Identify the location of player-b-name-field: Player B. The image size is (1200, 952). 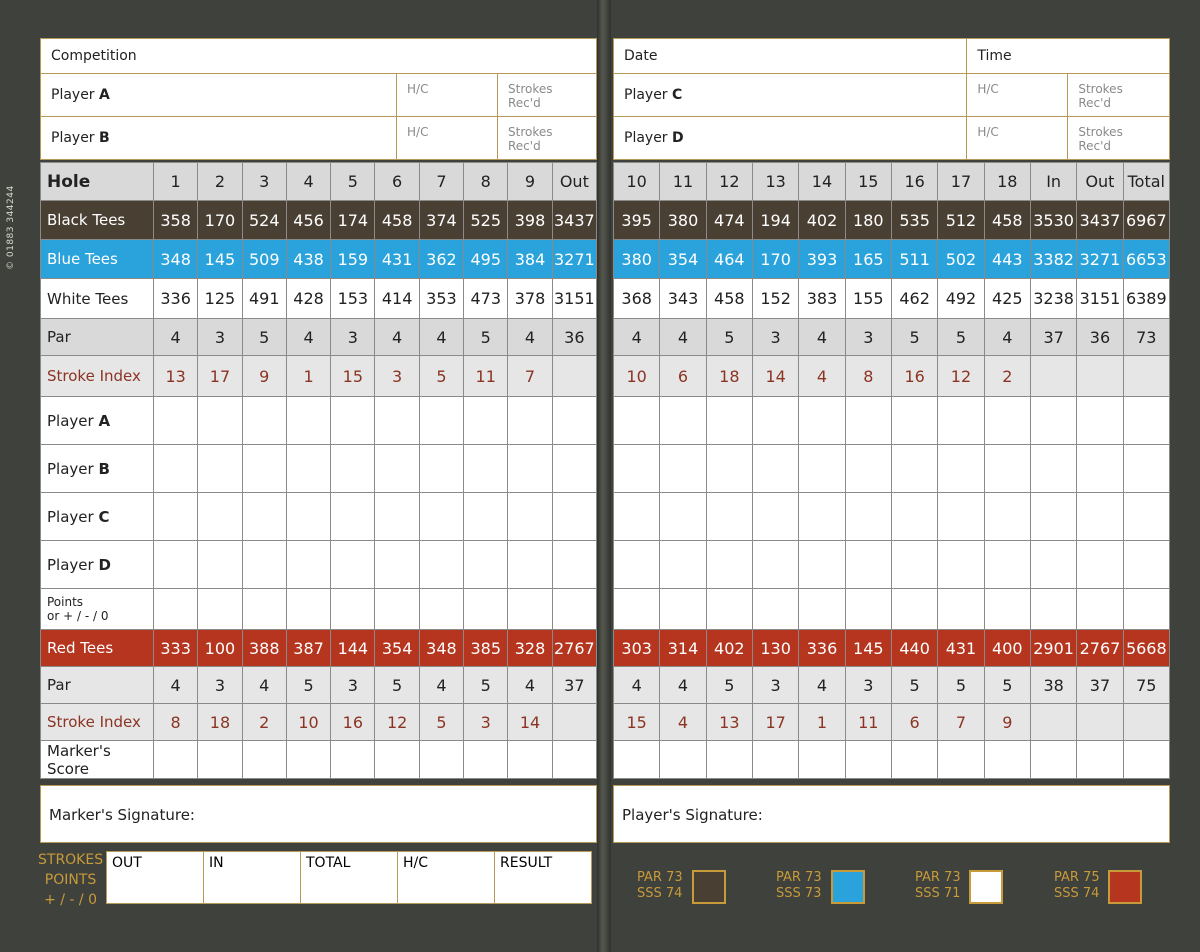
(218, 138).